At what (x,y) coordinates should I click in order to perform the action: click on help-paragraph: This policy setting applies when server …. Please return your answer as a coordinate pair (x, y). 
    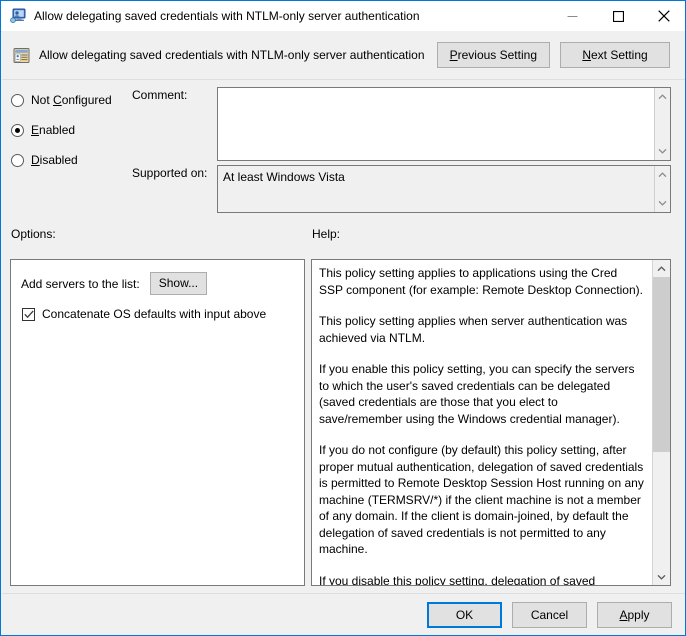
    Looking at the image, I should click on (473, 329).